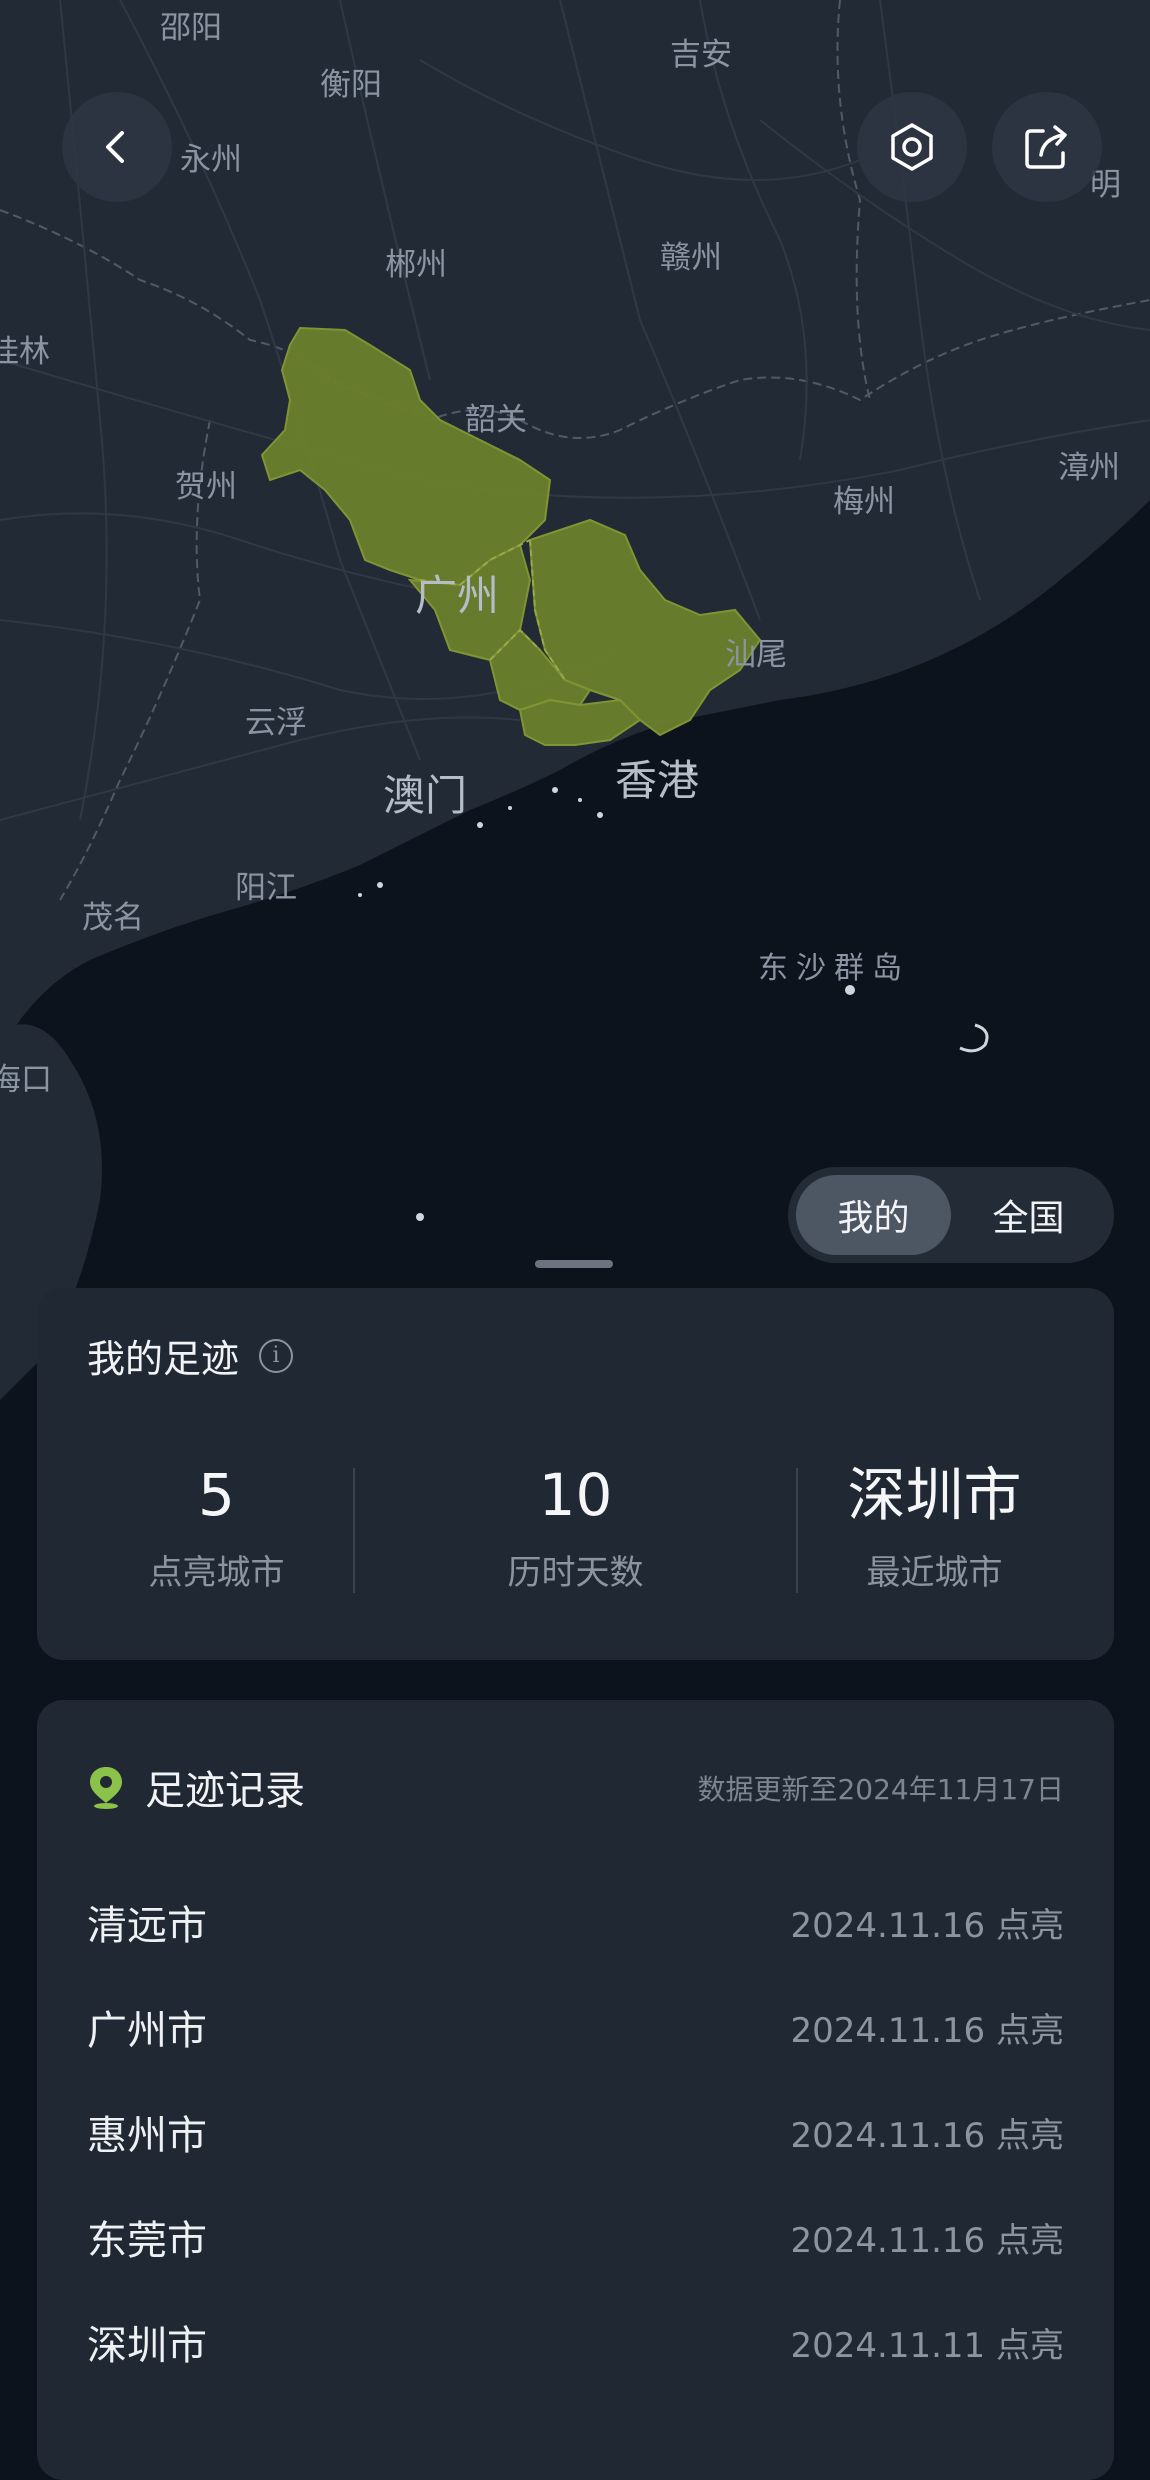 The width and height of the screenshot is (1150, 2480). I want to click on island, so click(974, 1038).